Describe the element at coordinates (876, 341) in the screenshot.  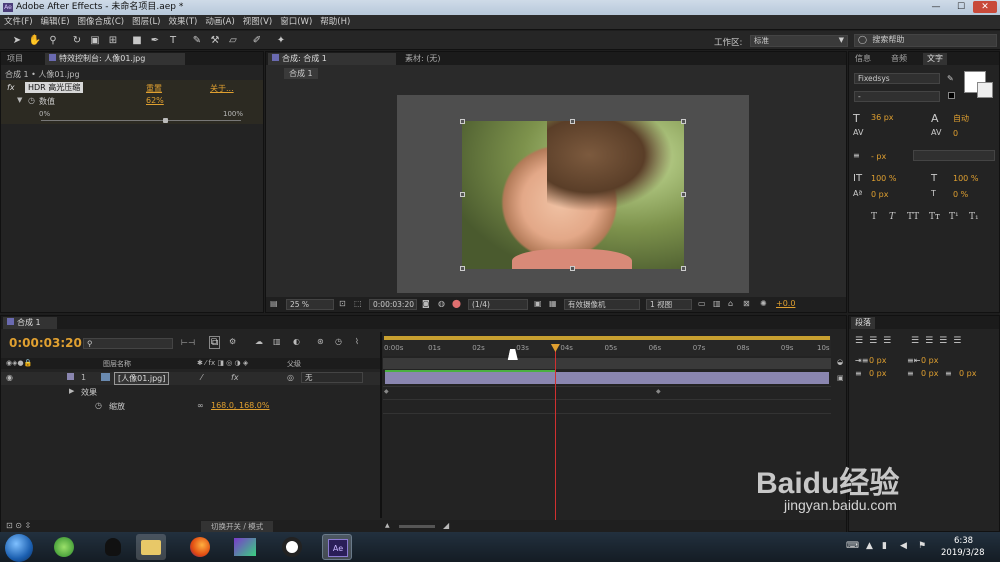
I see `align-buttons-row: ☰☰☰` at that location.